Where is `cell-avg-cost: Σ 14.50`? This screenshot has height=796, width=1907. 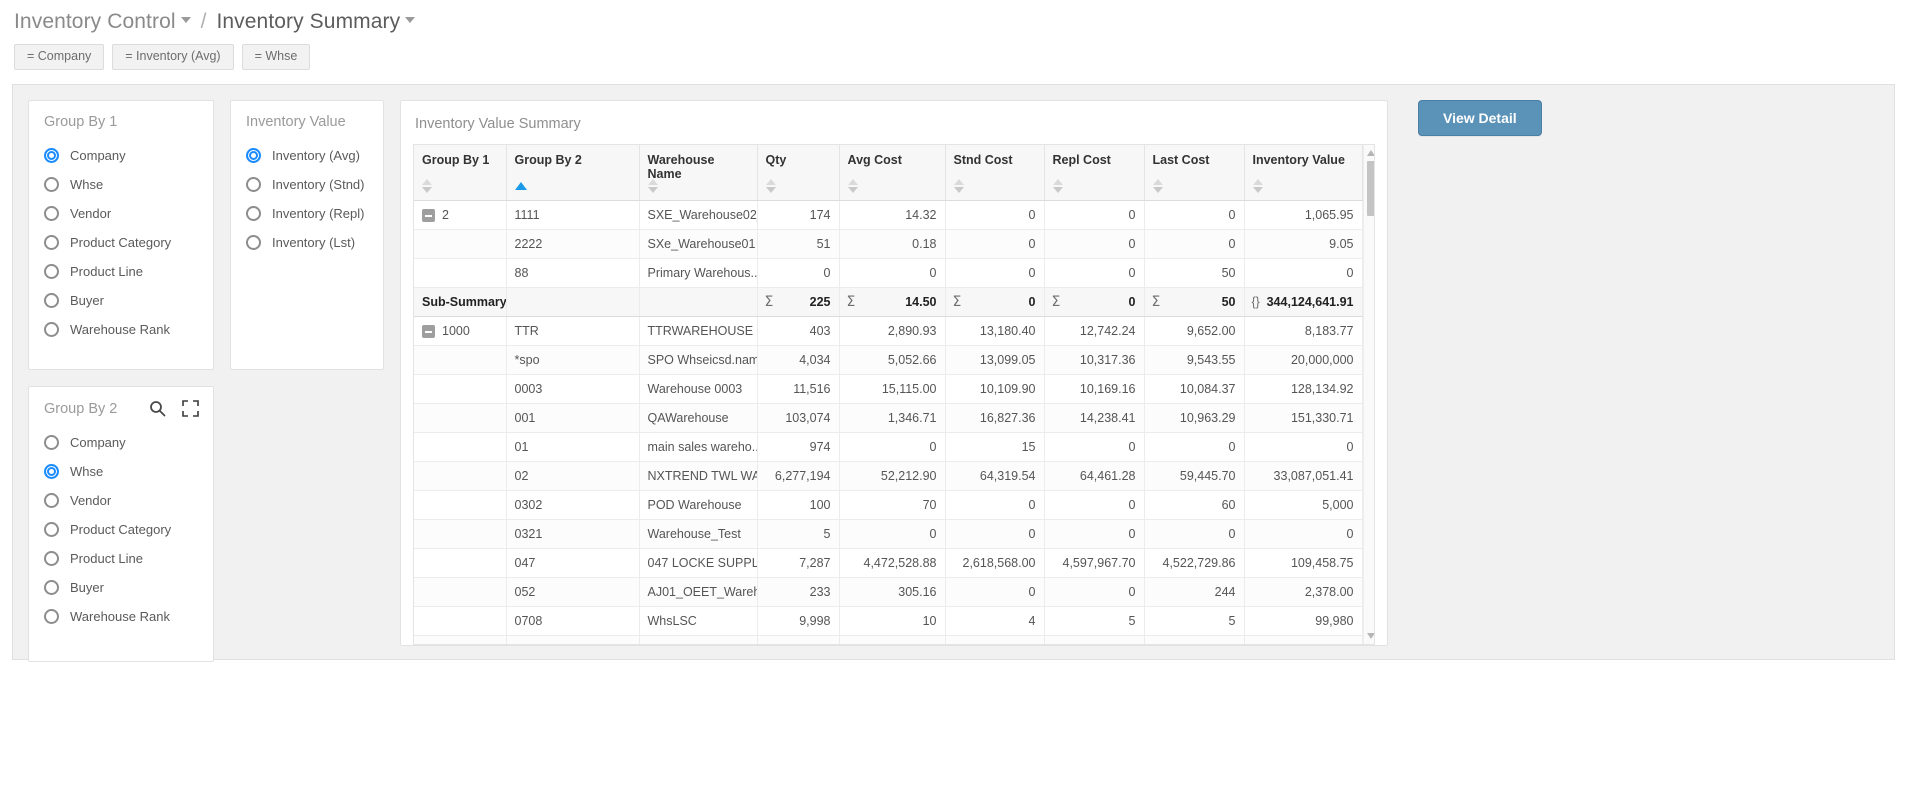 cell-avg-cost: Σ 14.50 is located at coordinates (892, 301).